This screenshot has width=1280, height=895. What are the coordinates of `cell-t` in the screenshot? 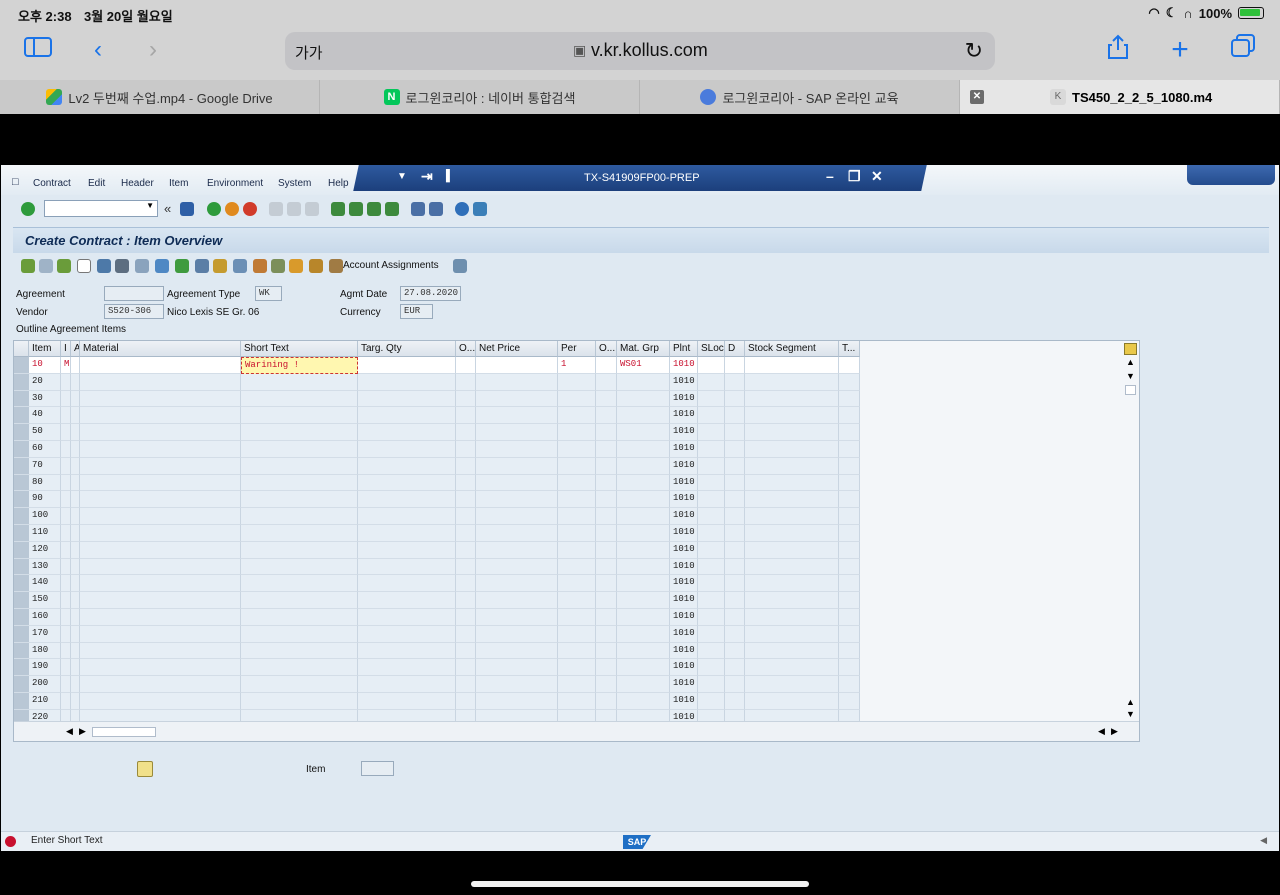 It's located at (849, 432).